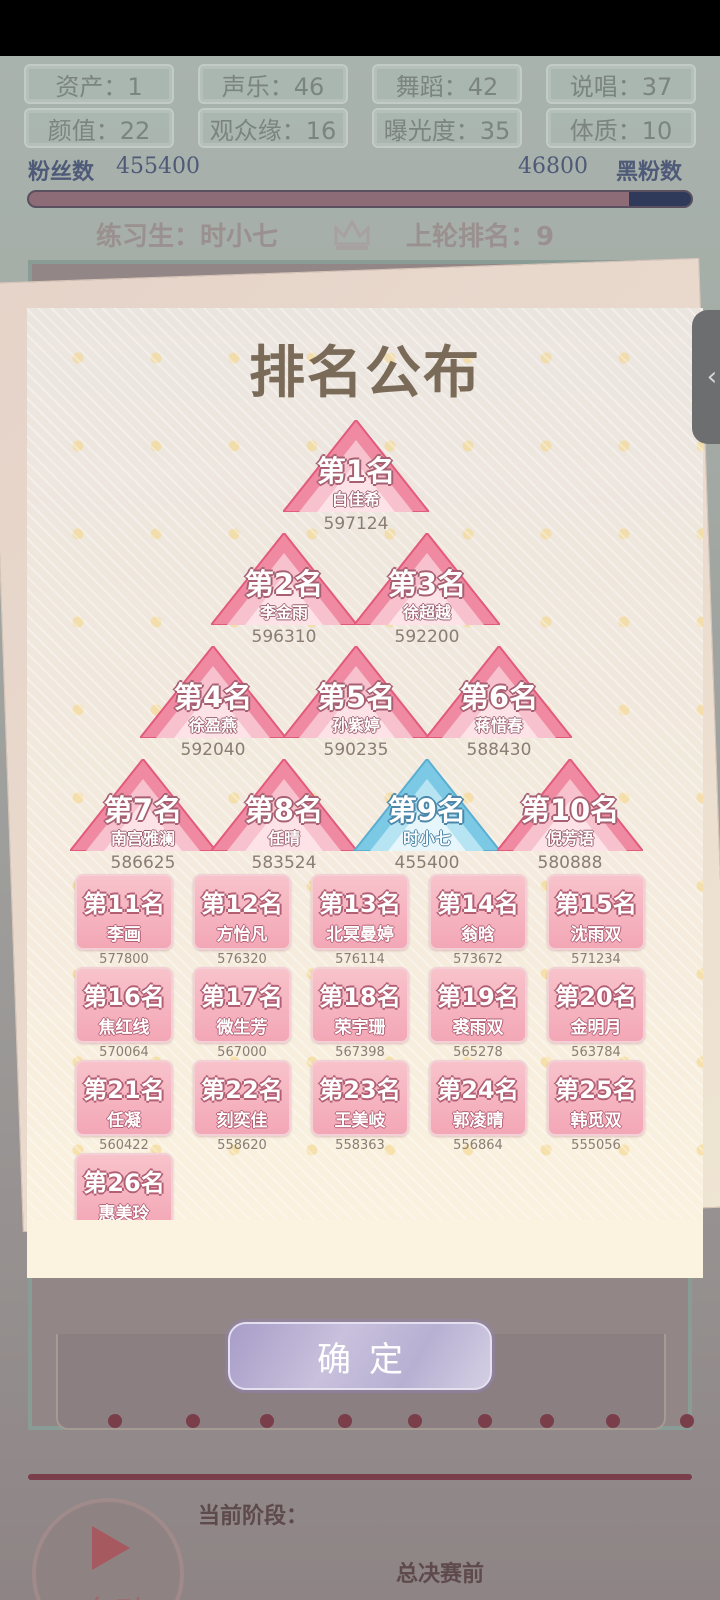  What do you see at coordinates (427, 810) in the screenshot?
I see `rank-number: 第9名` at bounding box center [427, 810].